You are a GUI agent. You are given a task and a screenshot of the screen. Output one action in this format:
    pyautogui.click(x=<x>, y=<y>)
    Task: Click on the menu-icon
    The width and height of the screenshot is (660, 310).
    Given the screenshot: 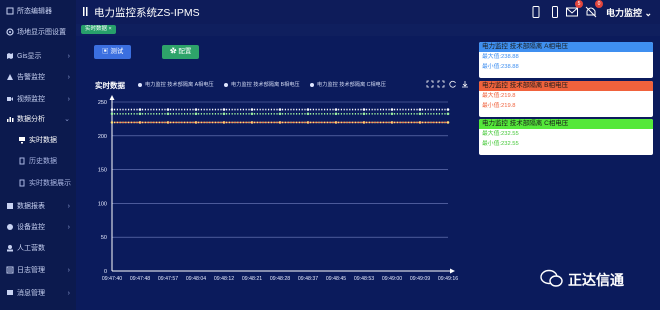 What is the action you would take?
    pyautogui.click(x=86, y=11)
    